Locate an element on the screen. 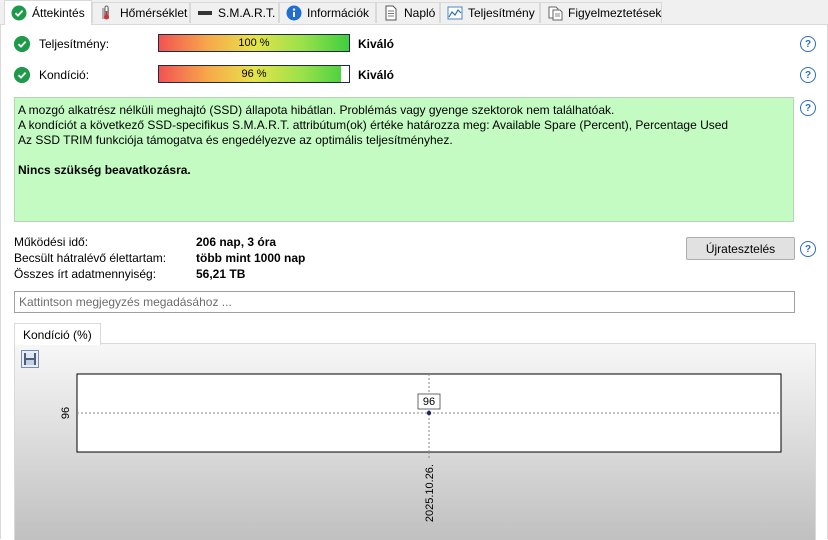 The image size is (828, 540). y-tick-label: 96 is located at coordinates (66, 413).